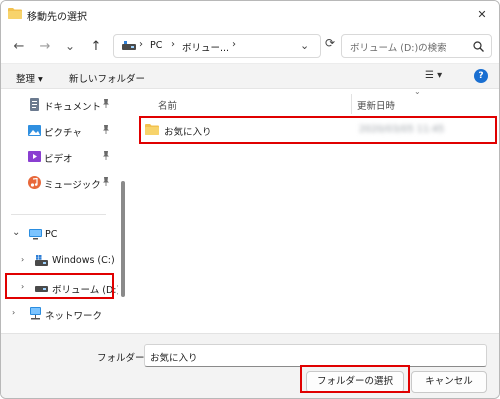  Describe the element at coordinates (250, 76) in the screenshot. I see `command-bar: 整理 ▾ 新しいフォルダー ☰ ▾ ?` at that location.